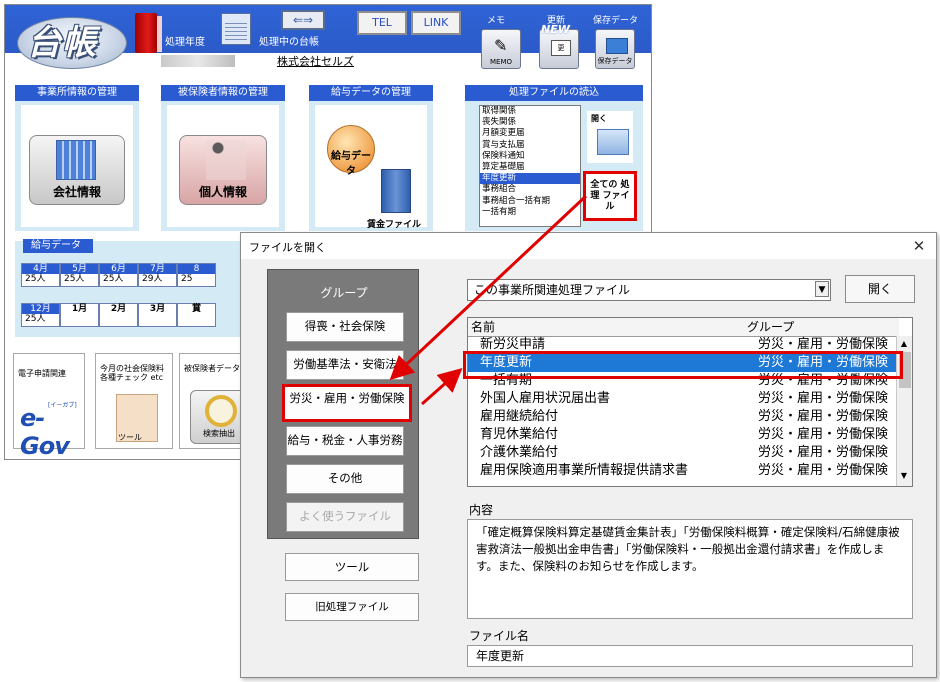 Image resolution: width=940 pixels, height=682 pixels. What do you see at coordinates (501, 45) in the screenshot?
I see `pencil-icon: ✎` at bounding box center [501, 45].